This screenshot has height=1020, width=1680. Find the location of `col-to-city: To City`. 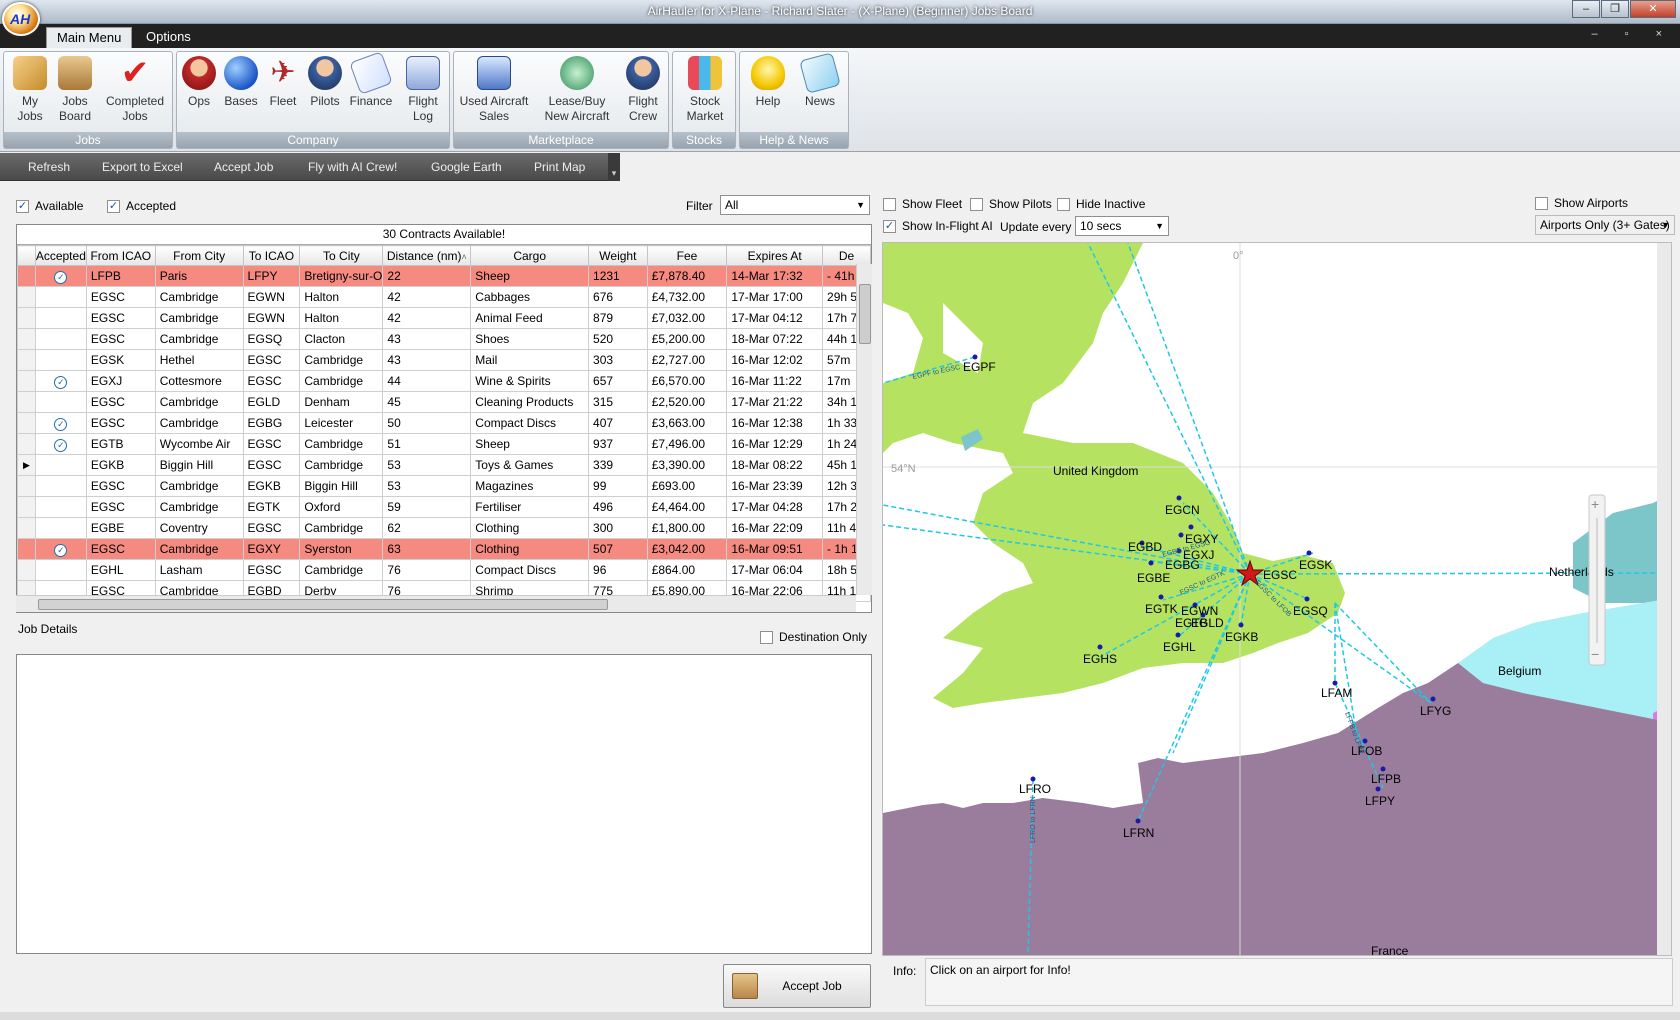

col-to-city: To City is located at coordinates (341, 255).